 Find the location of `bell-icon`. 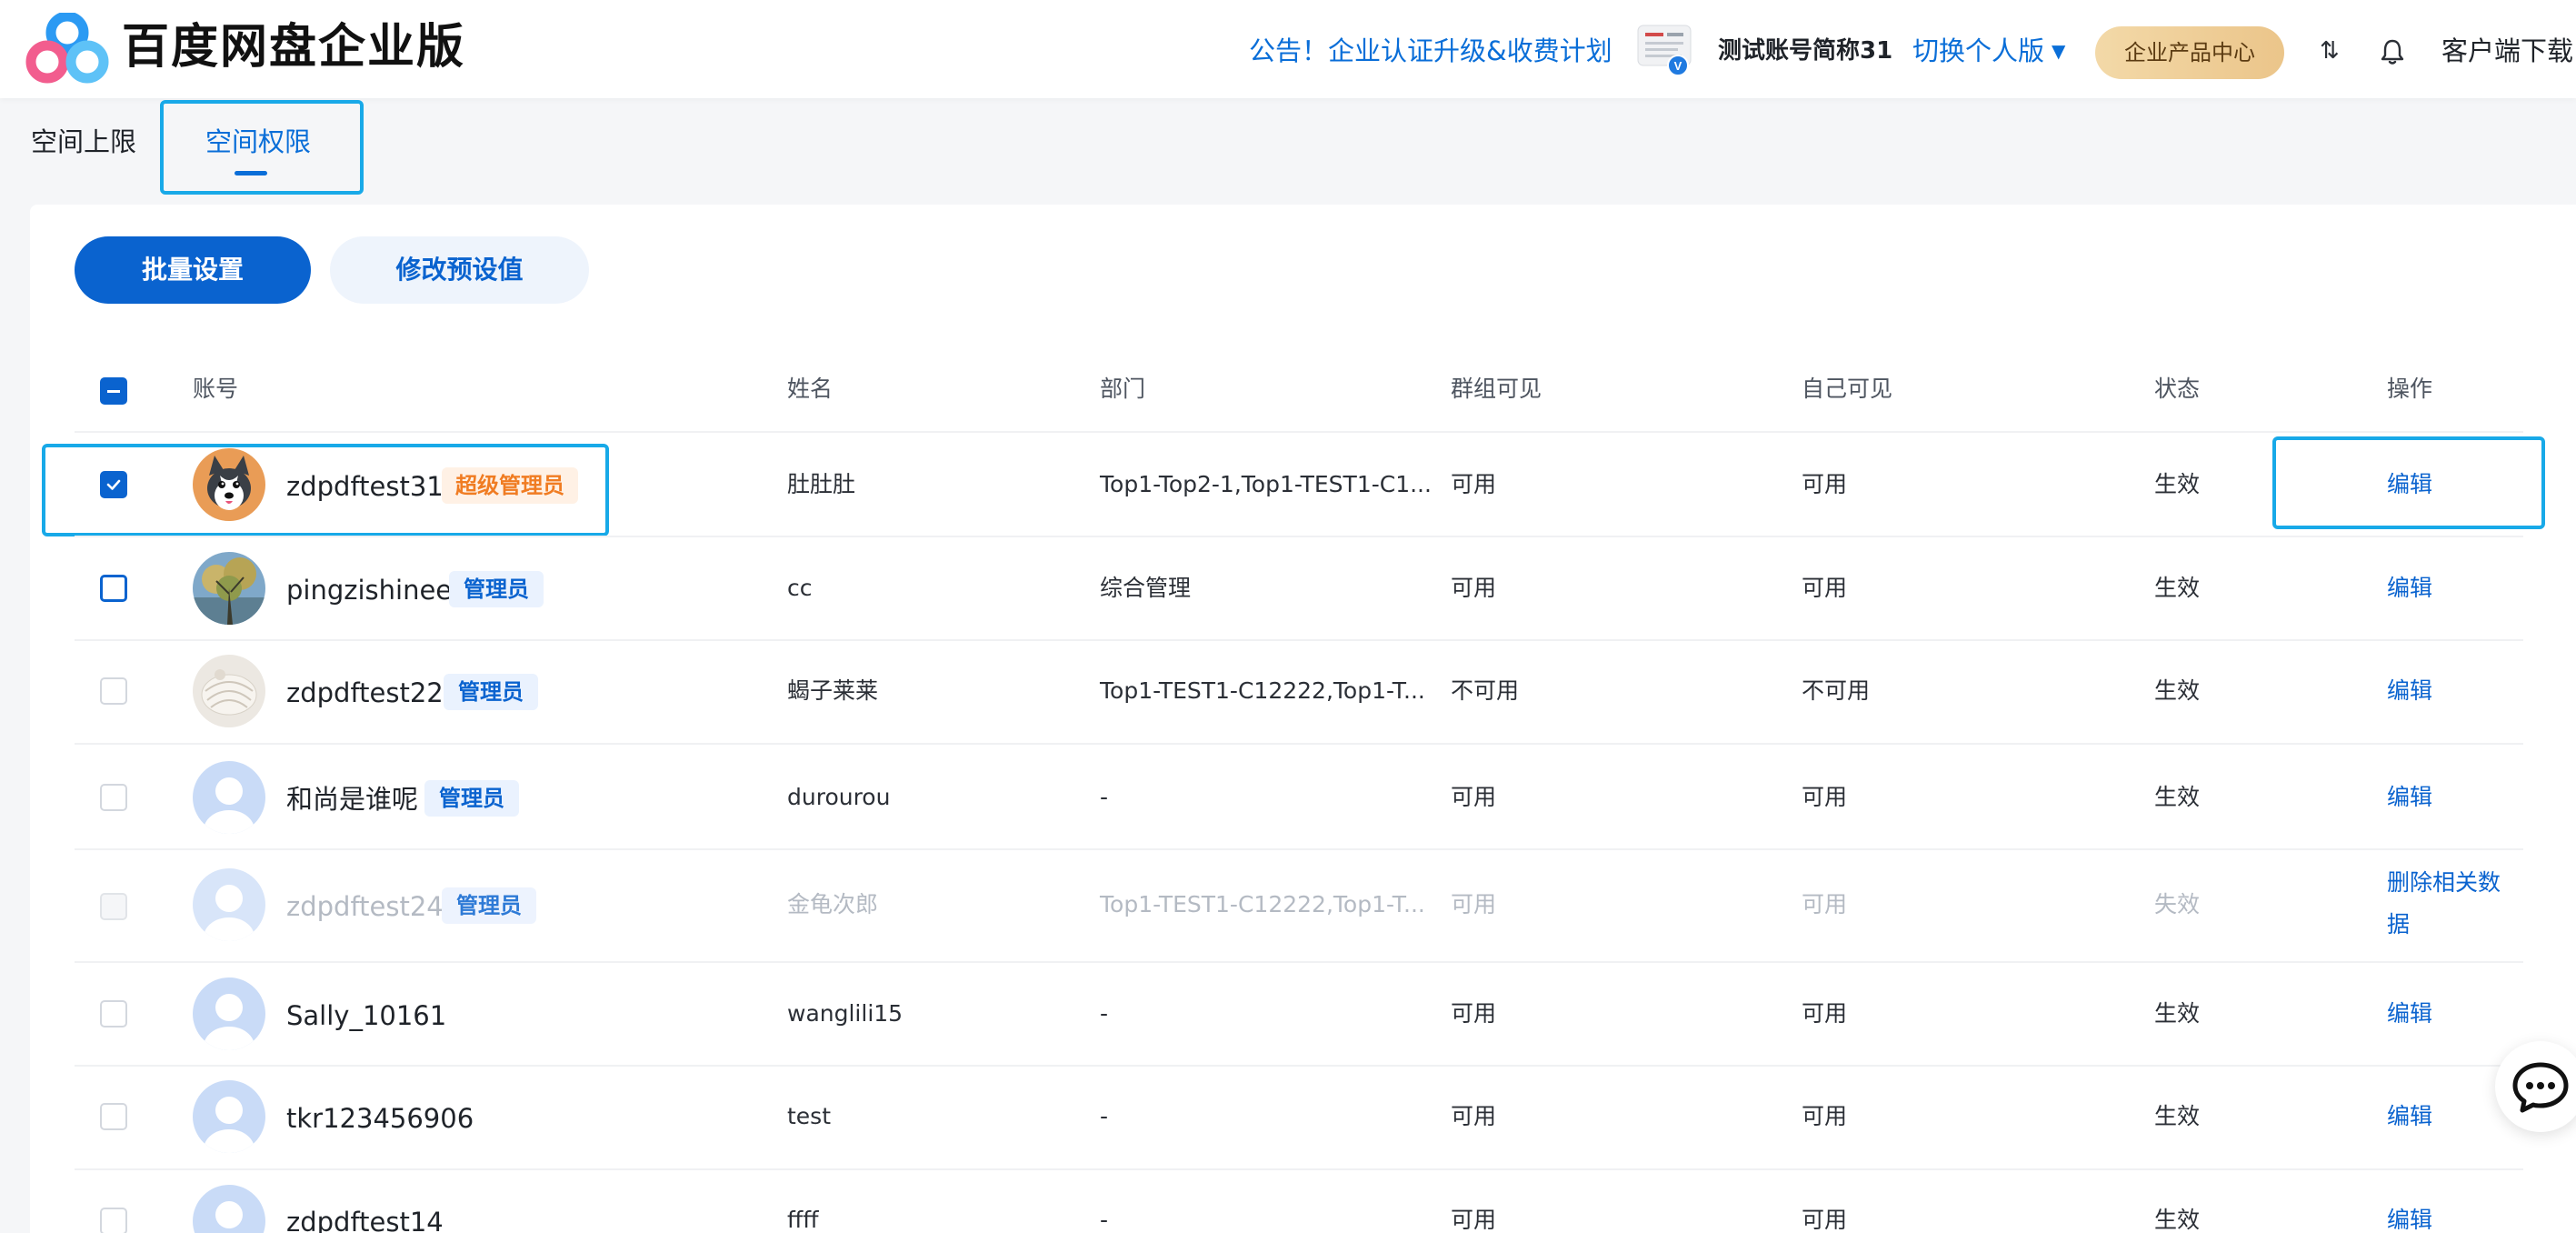

bell-icon is located at coordinates (2392, 51).